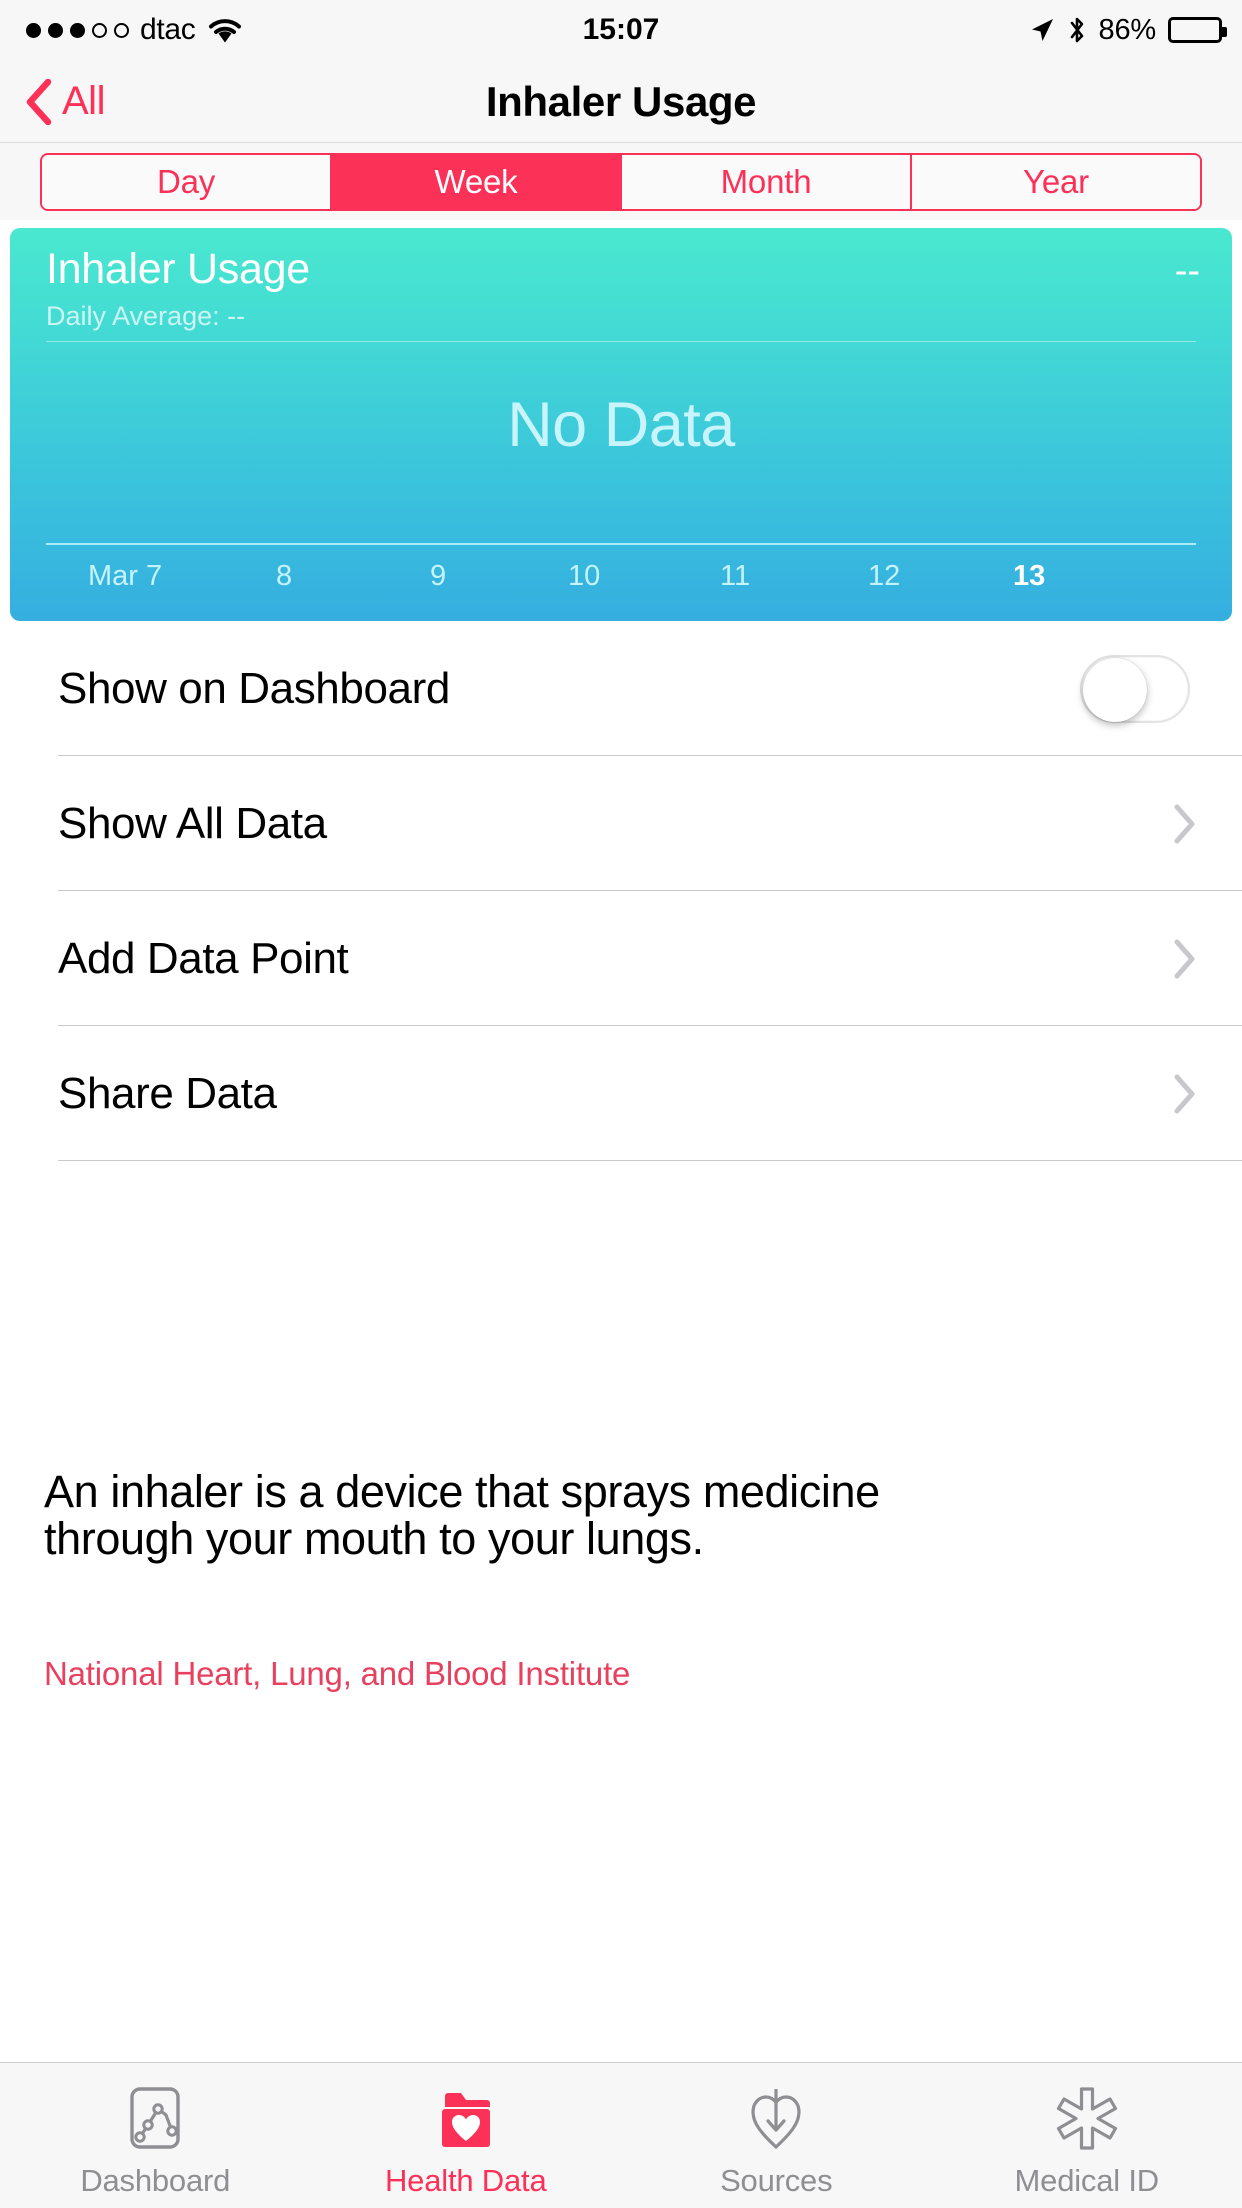 The height and width of the screenshot is (2208, 1242). What do you see at coordinates (284, 576) in the screenshot?
I see `axis-tick-label: 8` at bounding box center [284, 576].